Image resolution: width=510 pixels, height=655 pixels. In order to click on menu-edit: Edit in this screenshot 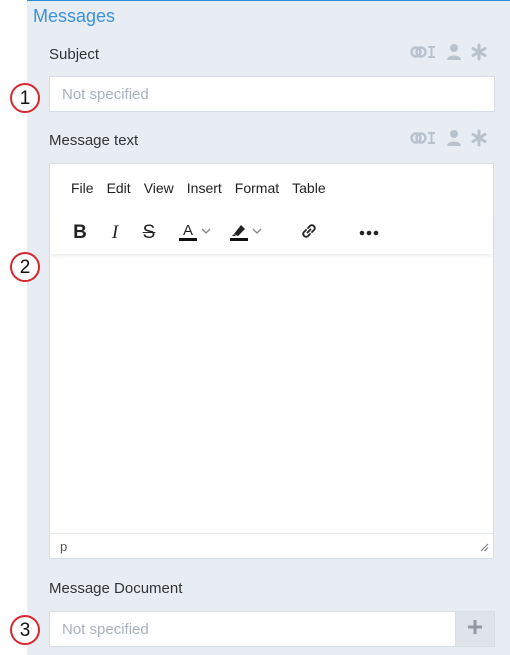, I will do `click(119, 190)`.